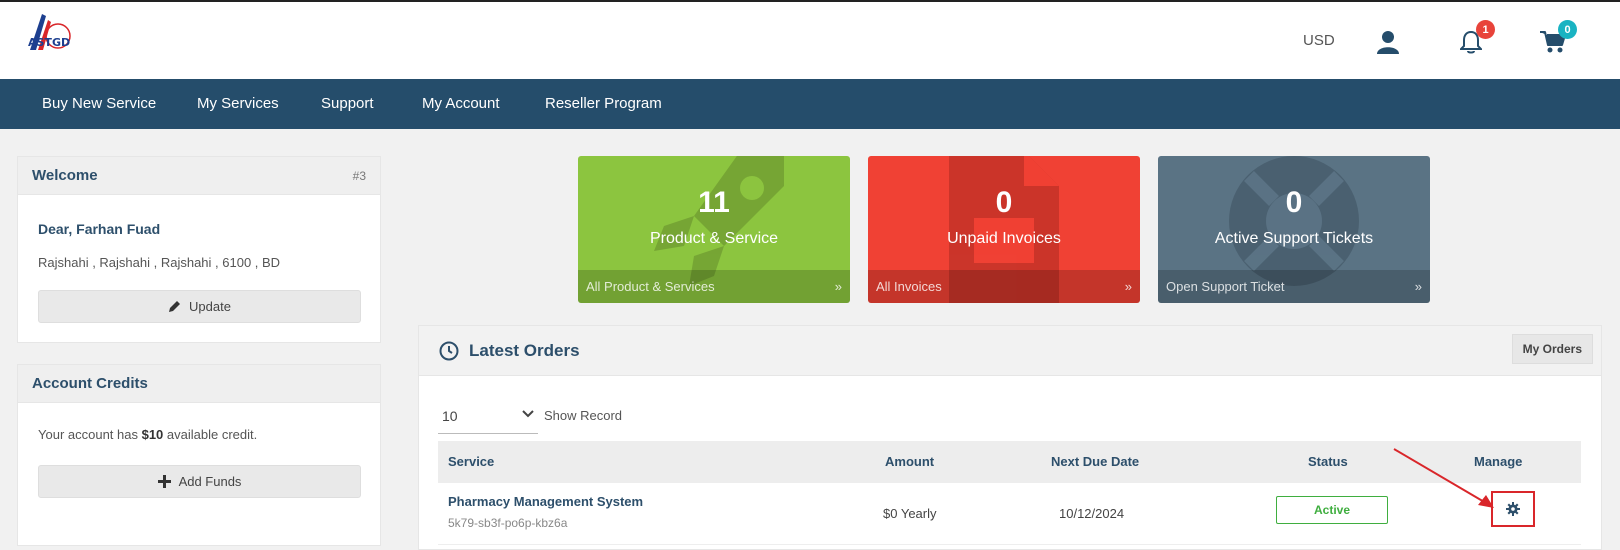 The height and width of the screenshot is (550, 1620). What do you see at coordinates (528, 414) in the screenshot?
I see `chevron-down-icon` at bounding box center [528, 414].